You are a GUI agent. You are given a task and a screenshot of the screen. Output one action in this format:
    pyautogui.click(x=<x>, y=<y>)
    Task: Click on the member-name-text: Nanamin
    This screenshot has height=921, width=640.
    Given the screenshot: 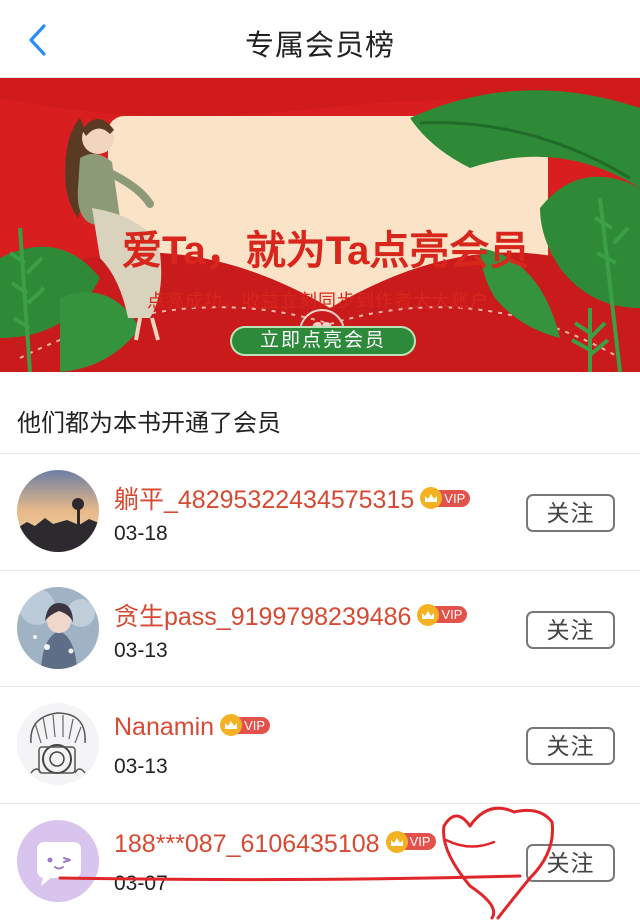 What is the action you would take?
    pyautogui.click(x=164, y=727)
    